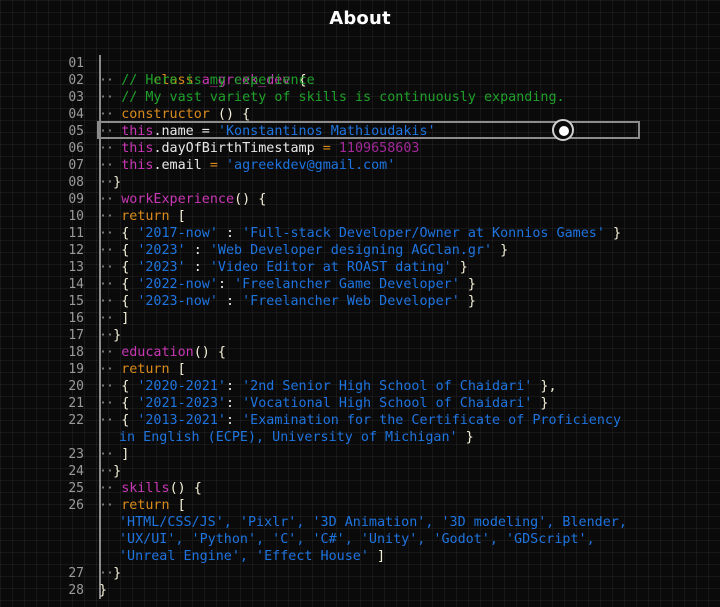 Image resolution: width=720 pixels, height=607 pixels. What do you see at coordinates (362, 318) in the screenshot?
I see `code-line: 16 ·· ]` at bounding box center [362, 318].